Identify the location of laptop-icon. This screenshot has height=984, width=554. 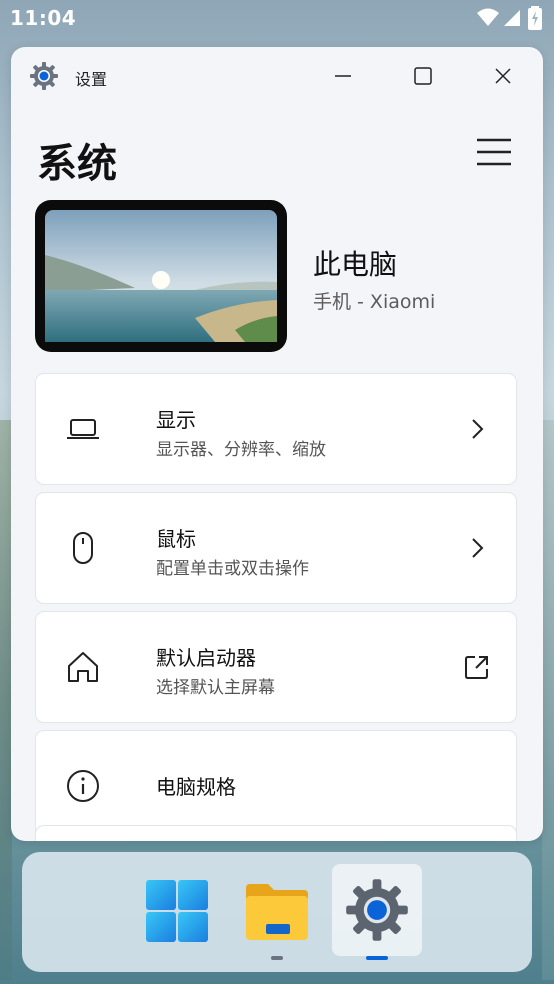
(83, 429).